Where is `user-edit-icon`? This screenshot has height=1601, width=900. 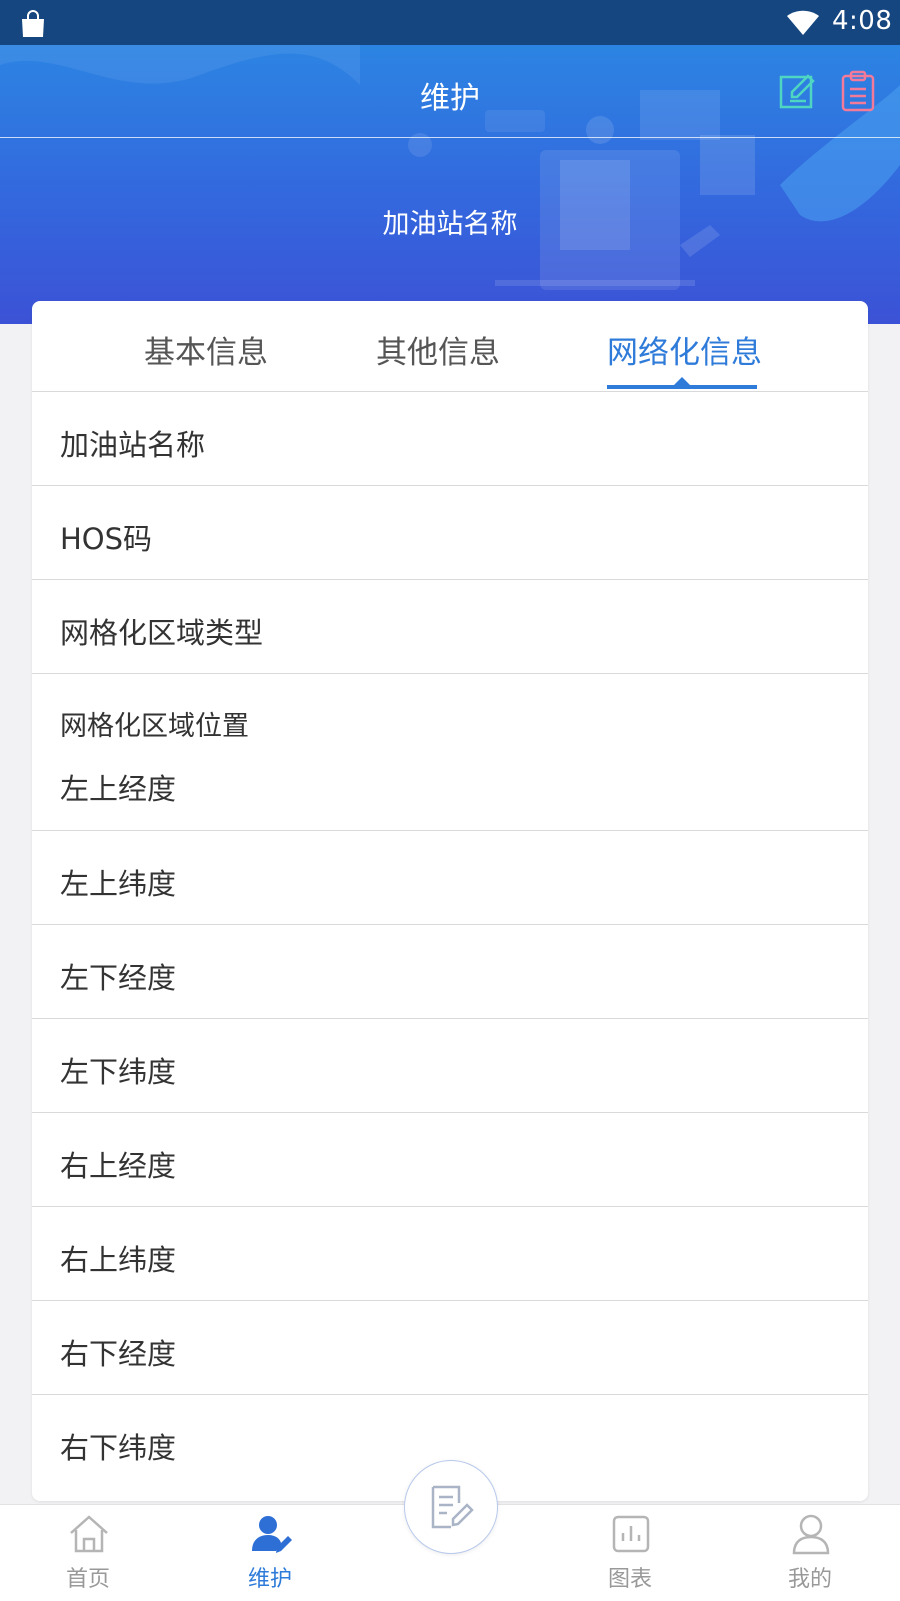
user-edit-icon is located at coordinates (272, 1534).